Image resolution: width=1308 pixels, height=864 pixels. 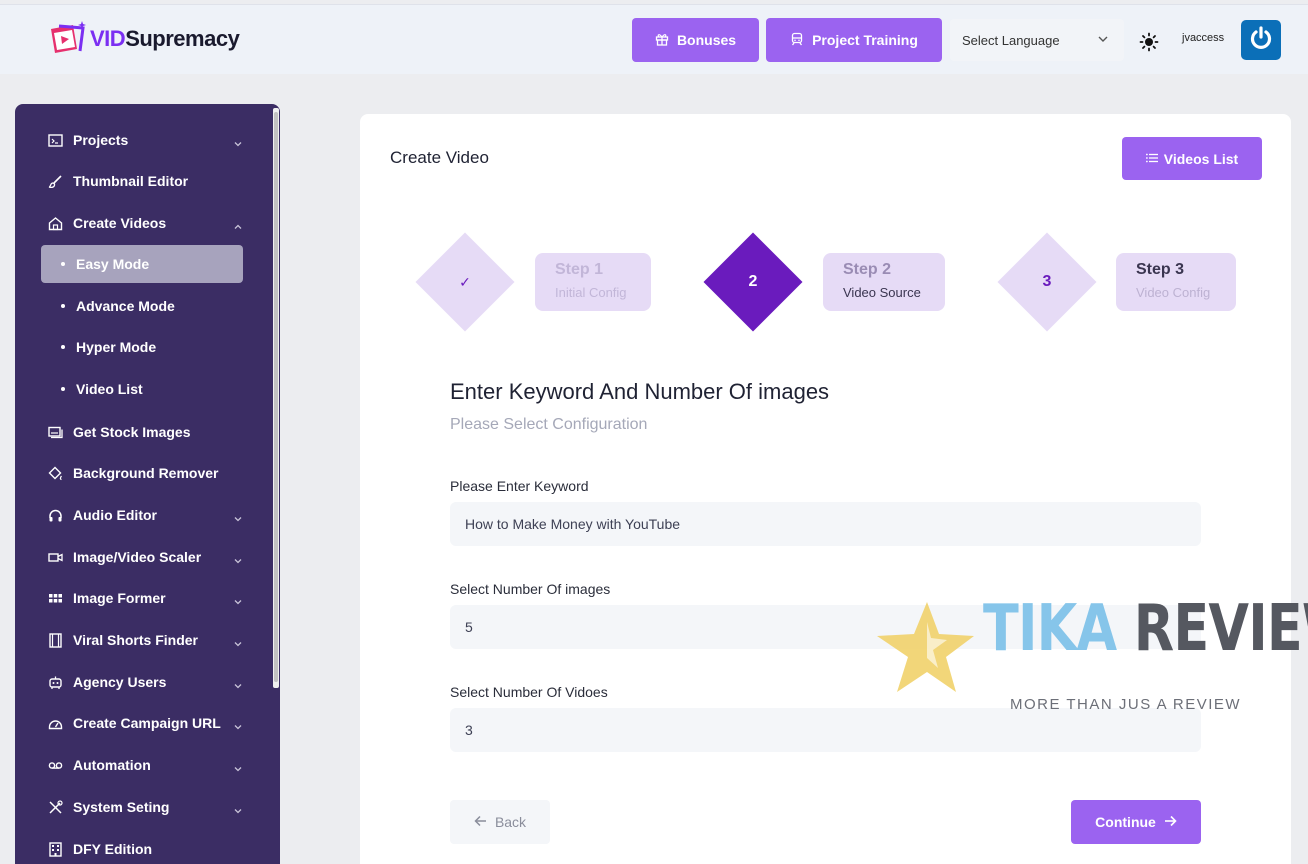 What do you see at coordinates (55, 181) in the screenshot?
I see `brush-icon` at bounding box center [55, 181].